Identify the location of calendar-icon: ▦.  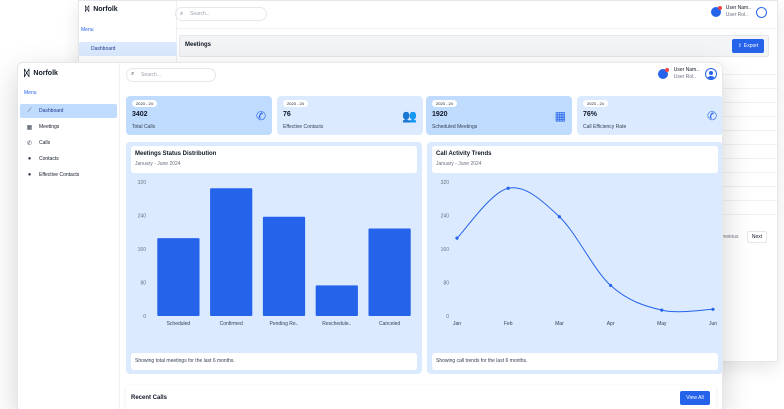
(29, 127).